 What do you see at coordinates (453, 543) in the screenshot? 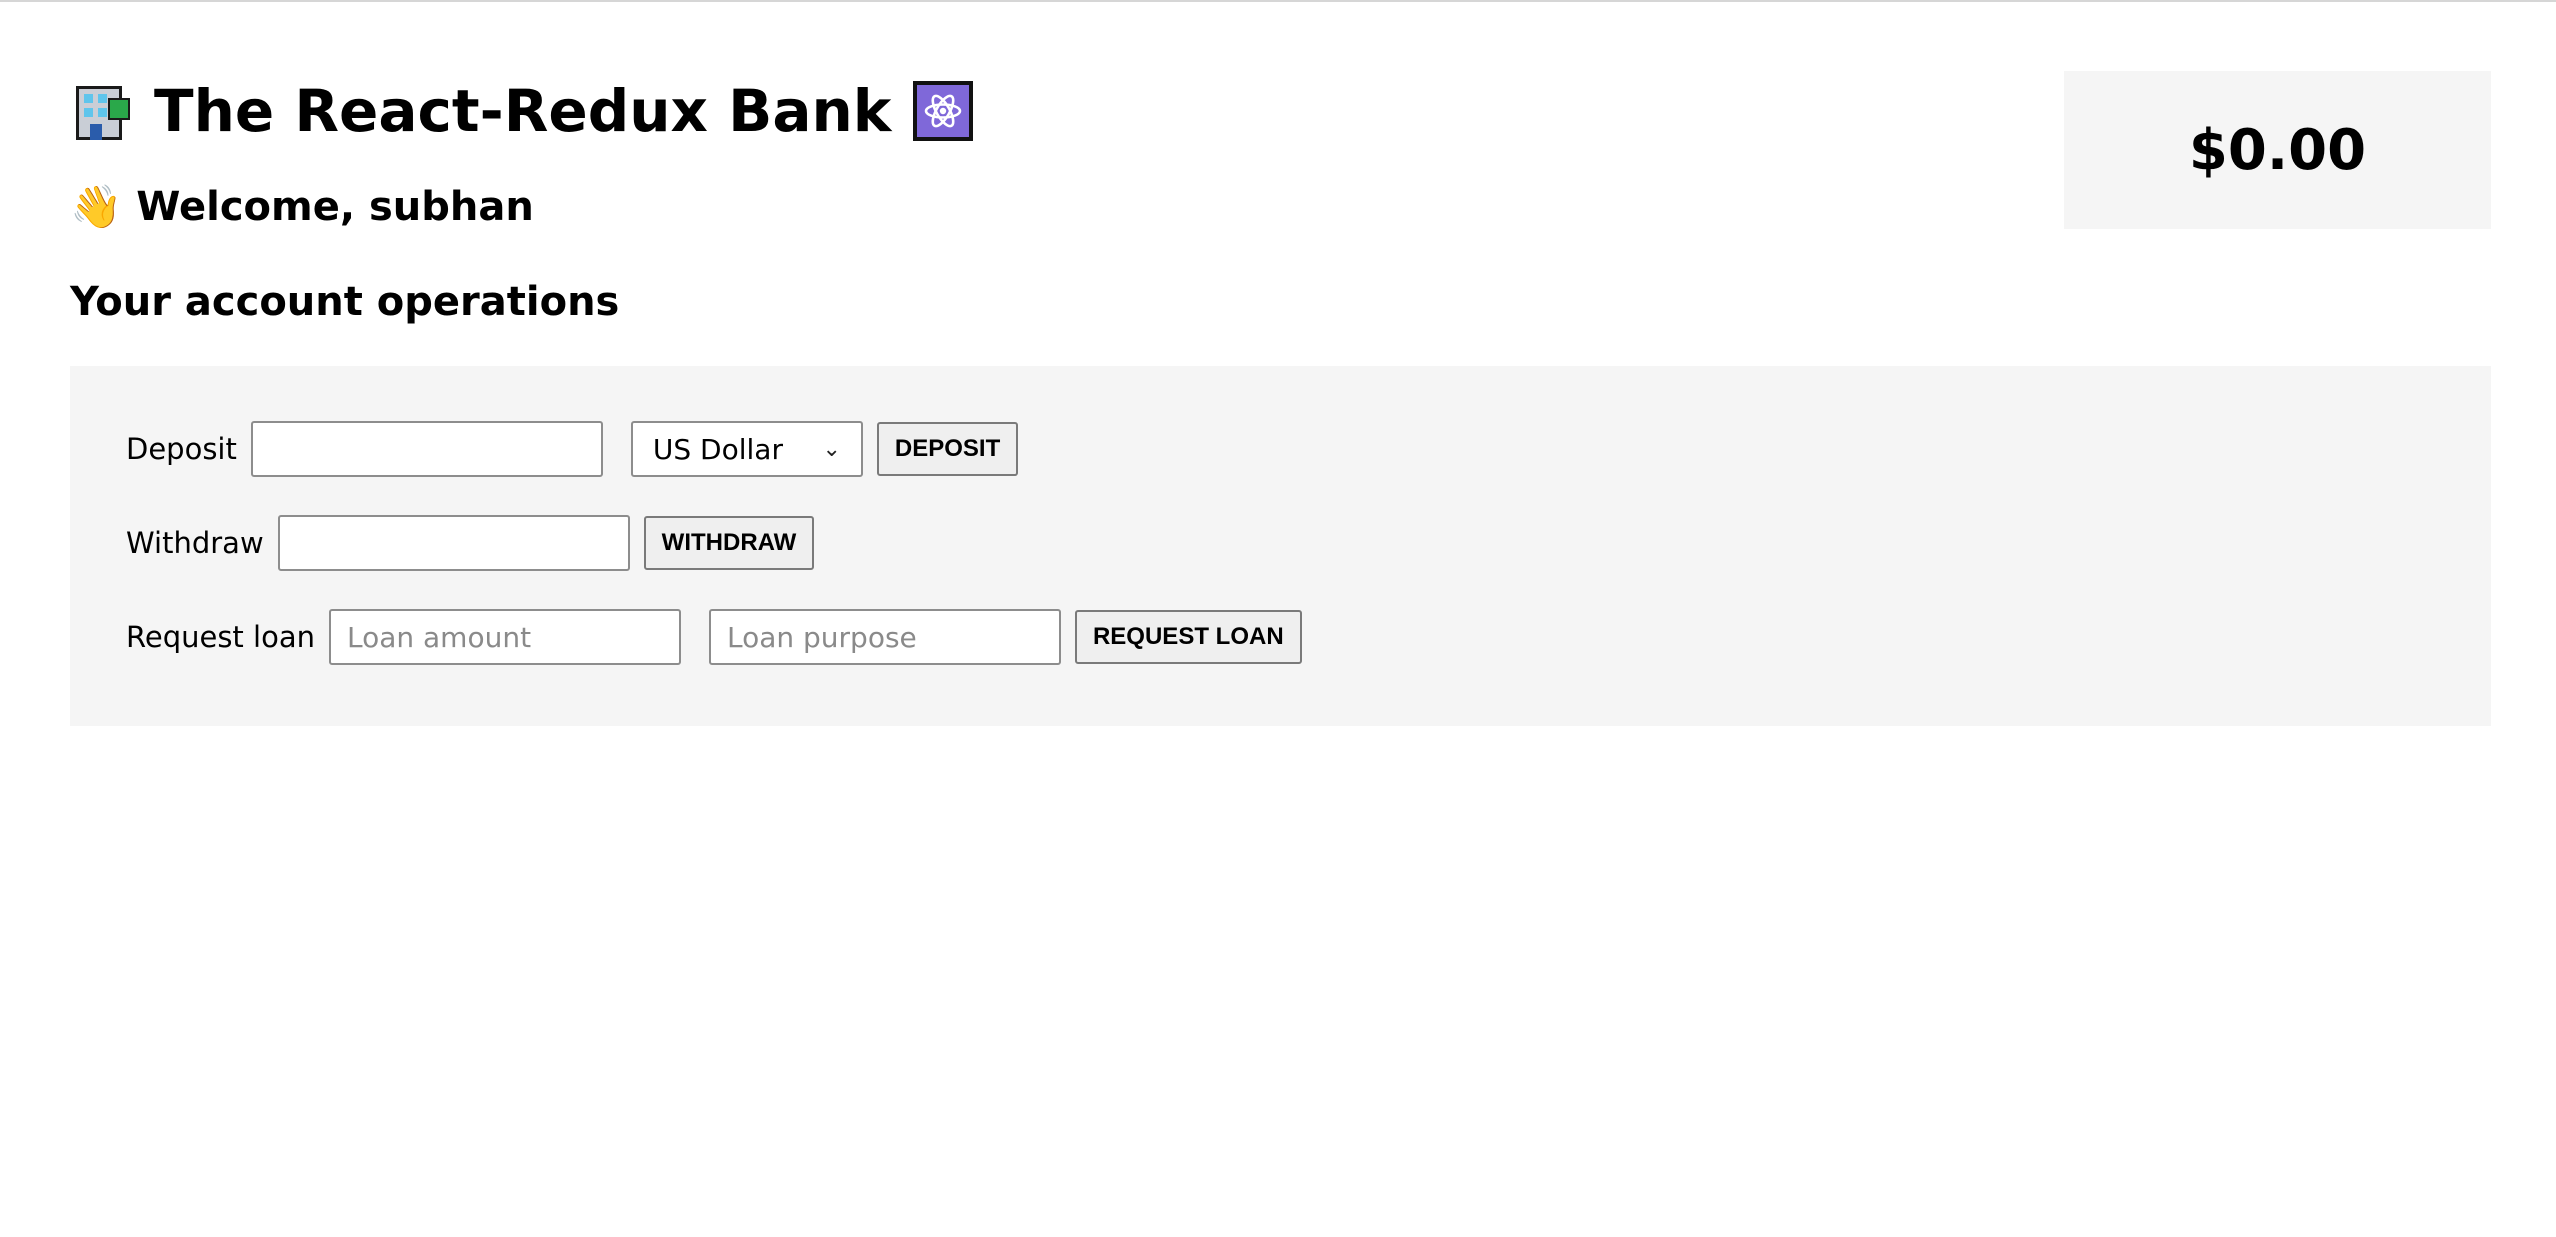
I see `withdraw-amount-input` at bounding box center [453, 543].